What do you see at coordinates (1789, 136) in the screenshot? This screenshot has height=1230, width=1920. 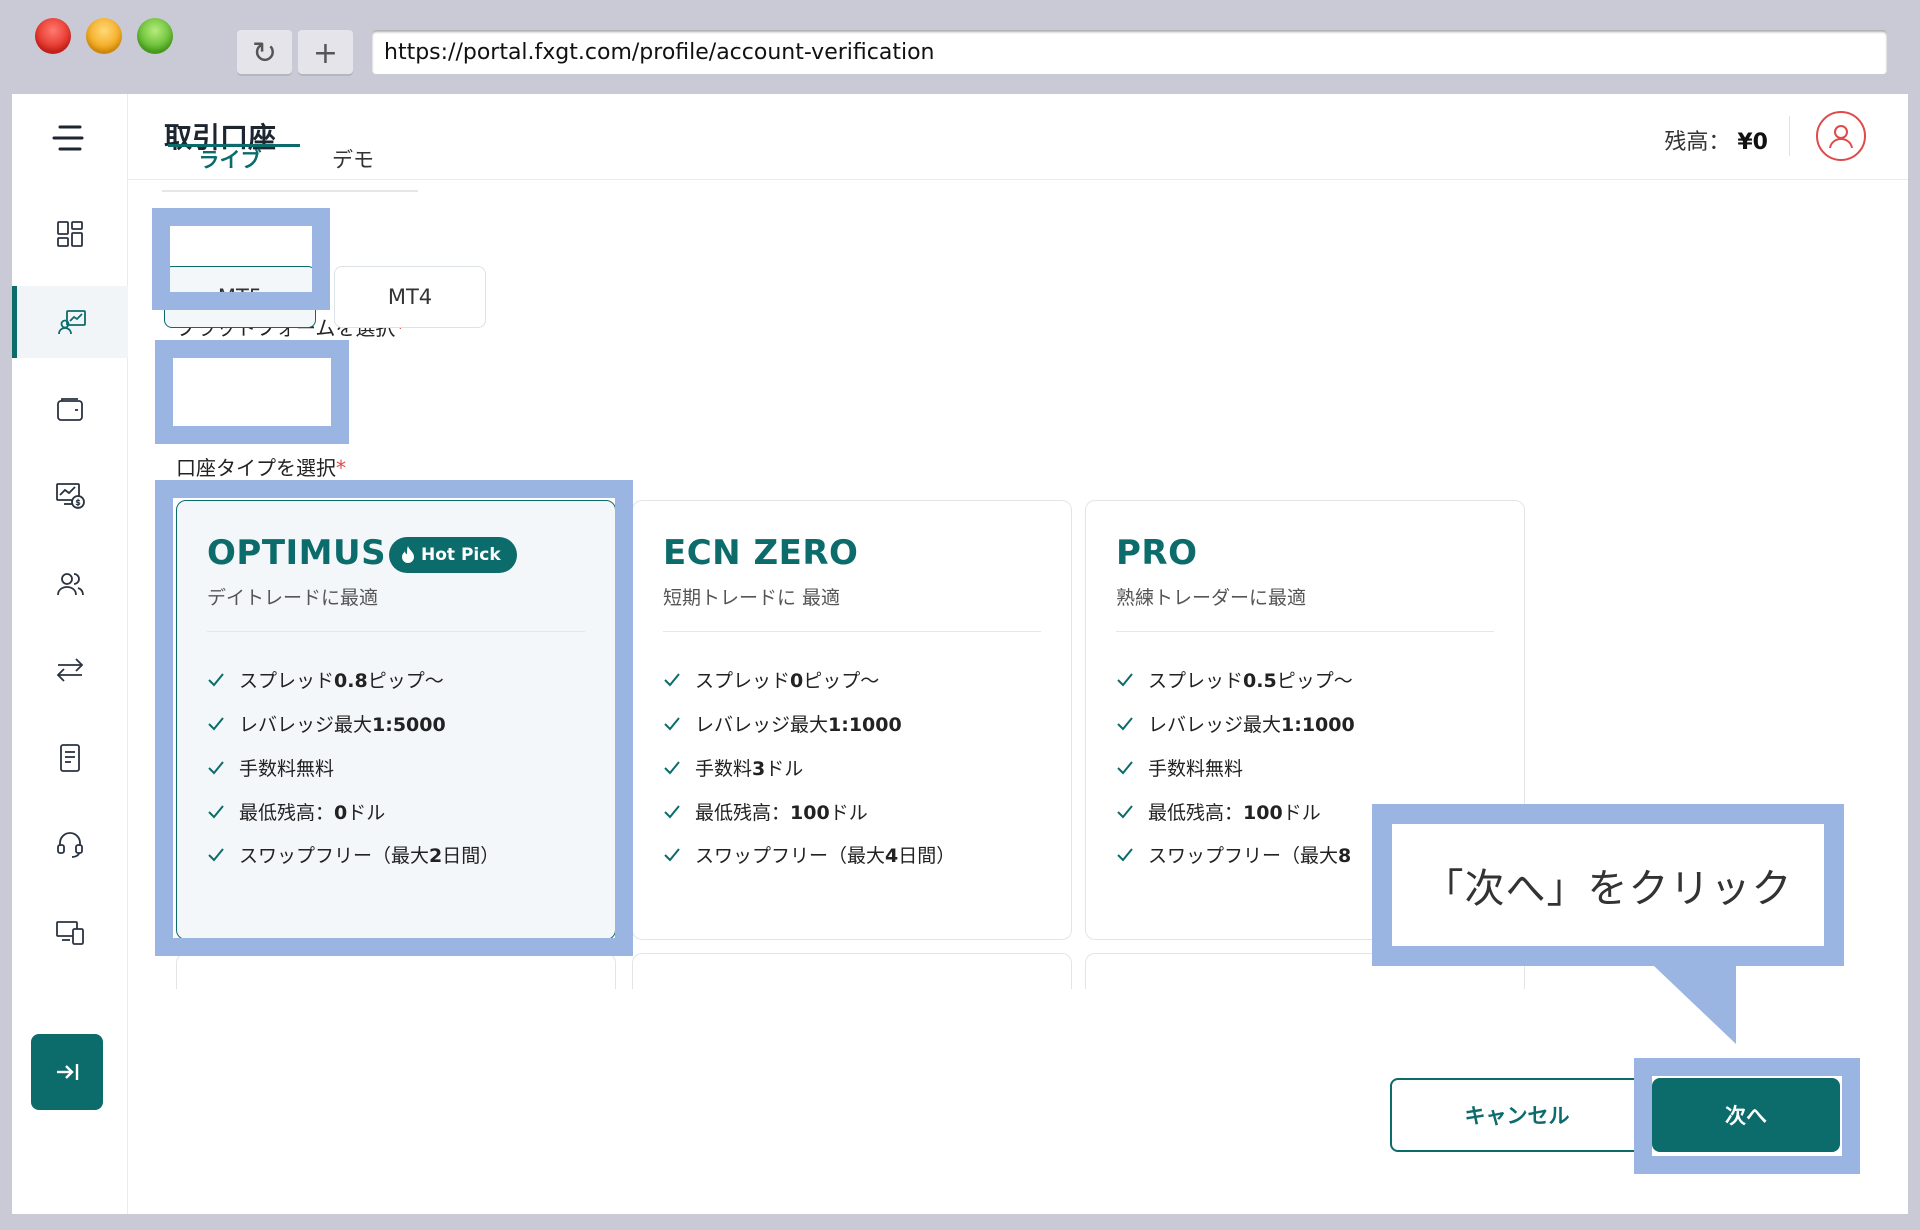 I see `header-divider` at bounding box center [1789, 136].